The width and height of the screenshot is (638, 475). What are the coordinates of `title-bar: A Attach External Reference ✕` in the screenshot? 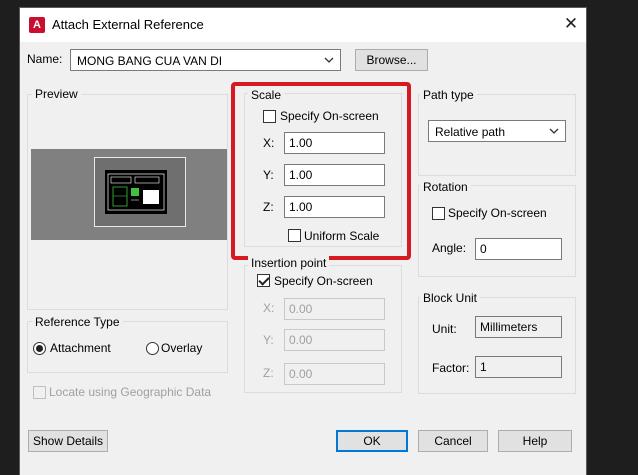 It's located at (303, 25).